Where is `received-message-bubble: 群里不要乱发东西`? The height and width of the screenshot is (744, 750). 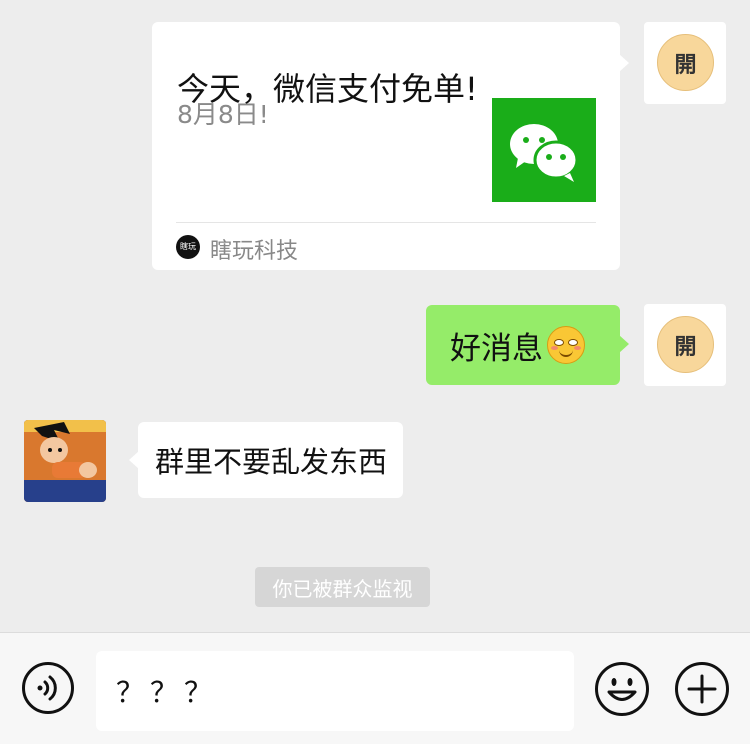
received-message-bubble: 群里不要乱发东西 is located at coordinates (266, 460).